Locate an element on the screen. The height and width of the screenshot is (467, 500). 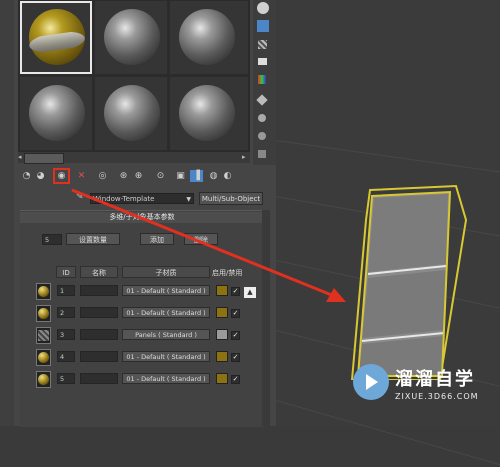
watermark-logo: 溜溜自学 ZIXUE.3D66.COM is located at coordinates (426, 386).